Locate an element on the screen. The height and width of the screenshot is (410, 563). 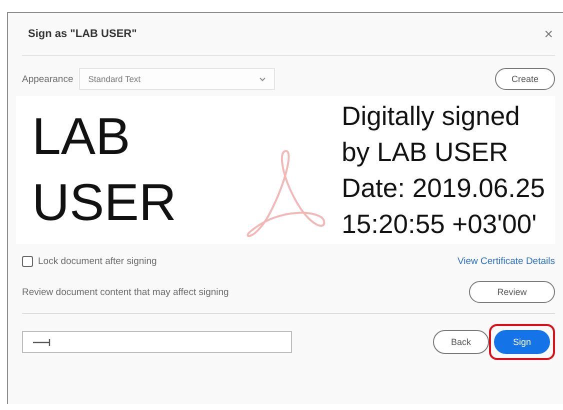
lock-checkbox is located at coordinates (27, 261).